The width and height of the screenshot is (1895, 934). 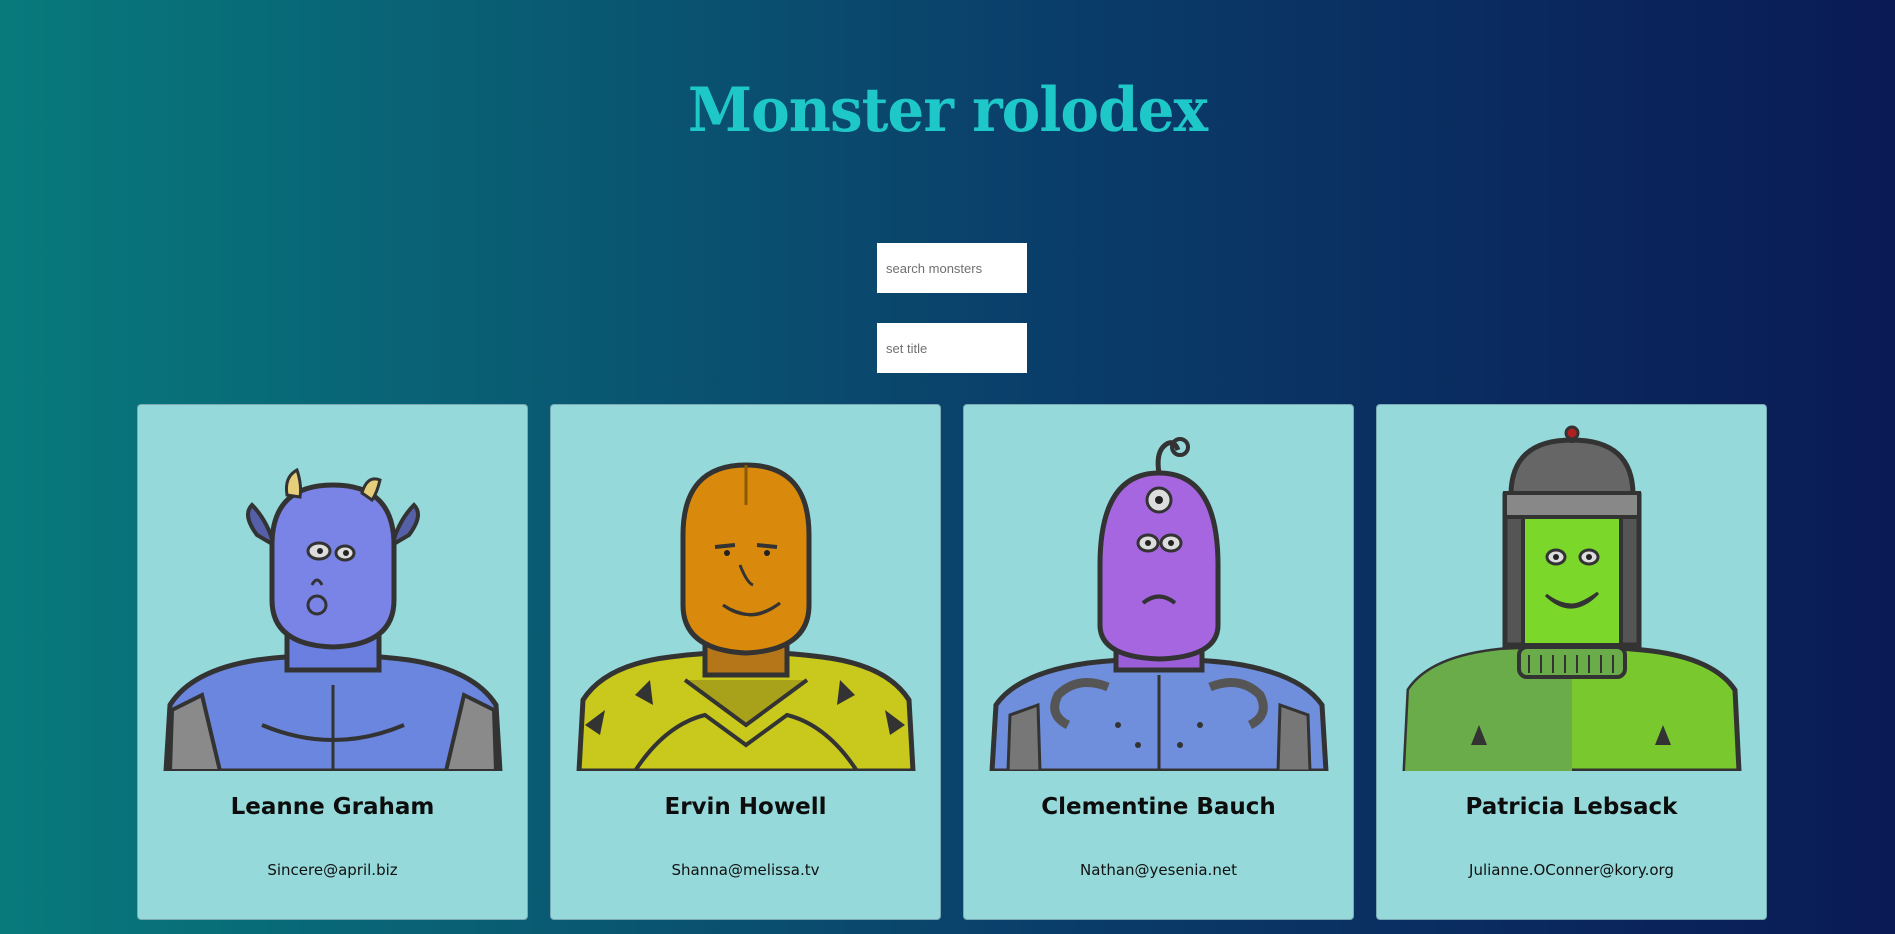 I want to click on monster-email: Shanna@melissa.tv, so click(x=745, y=870).